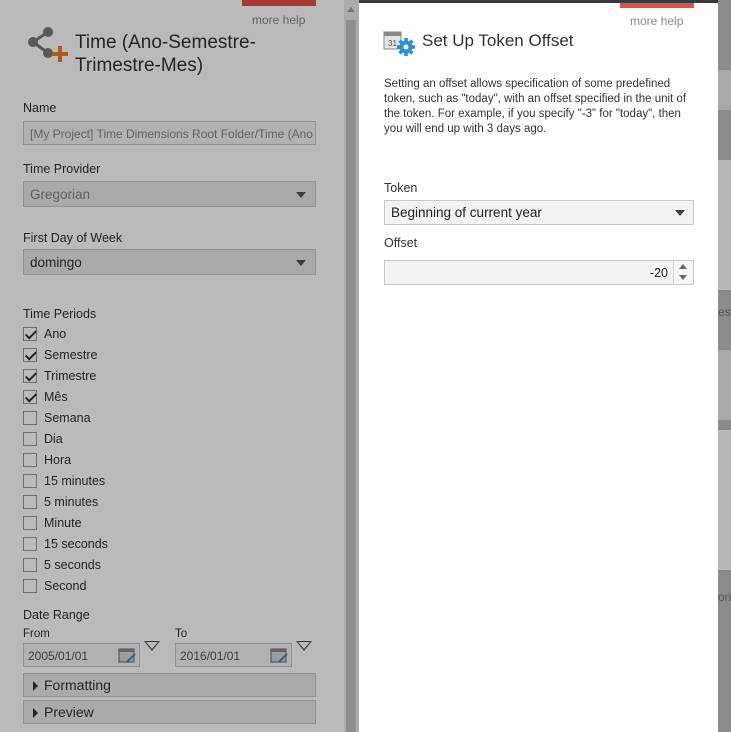 The height and width of the screenshot is (732, 731). What do you see at coordinates (659, 273) in the screenshot?
I see `offset-value: -20` at bounding box center [659, 273].